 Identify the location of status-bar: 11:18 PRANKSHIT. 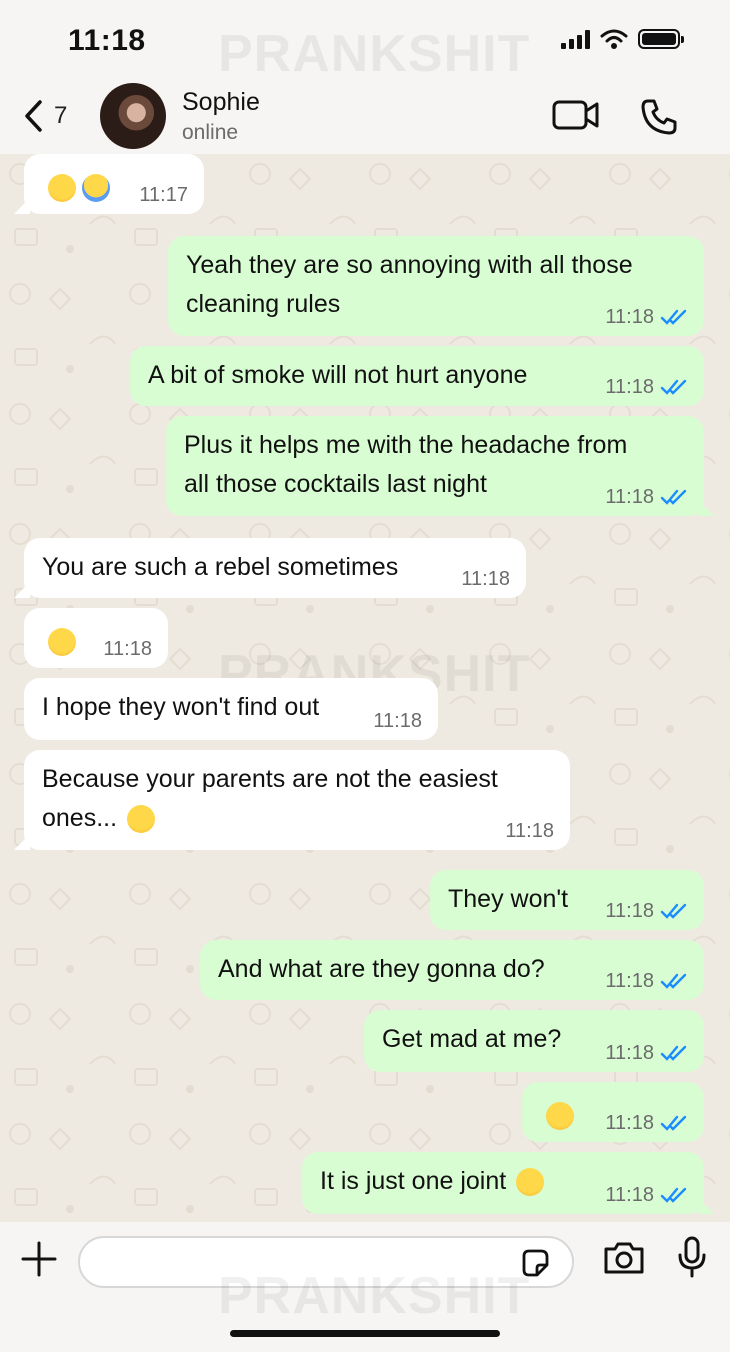
(365, 41).